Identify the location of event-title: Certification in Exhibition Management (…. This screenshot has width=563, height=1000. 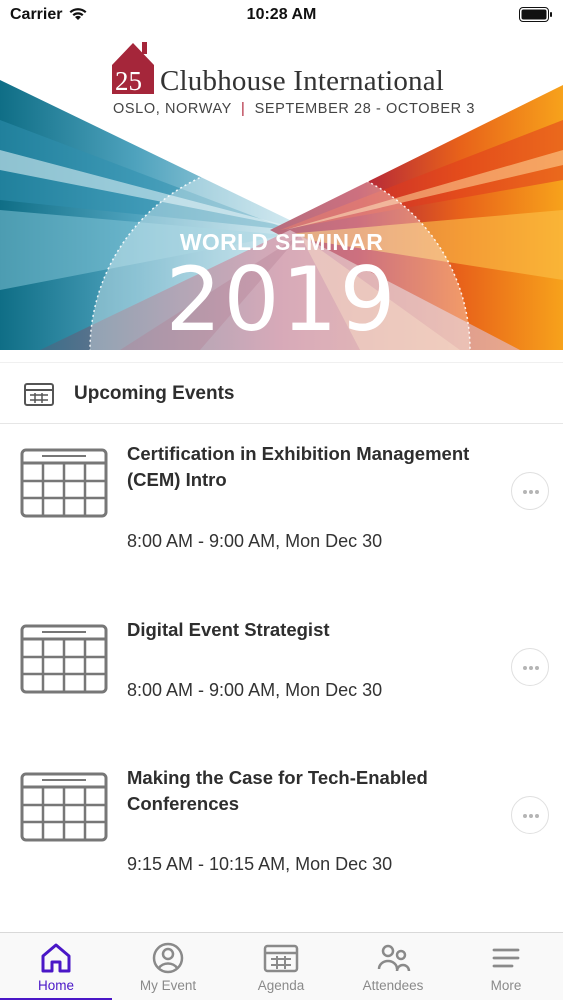
(298, 466).